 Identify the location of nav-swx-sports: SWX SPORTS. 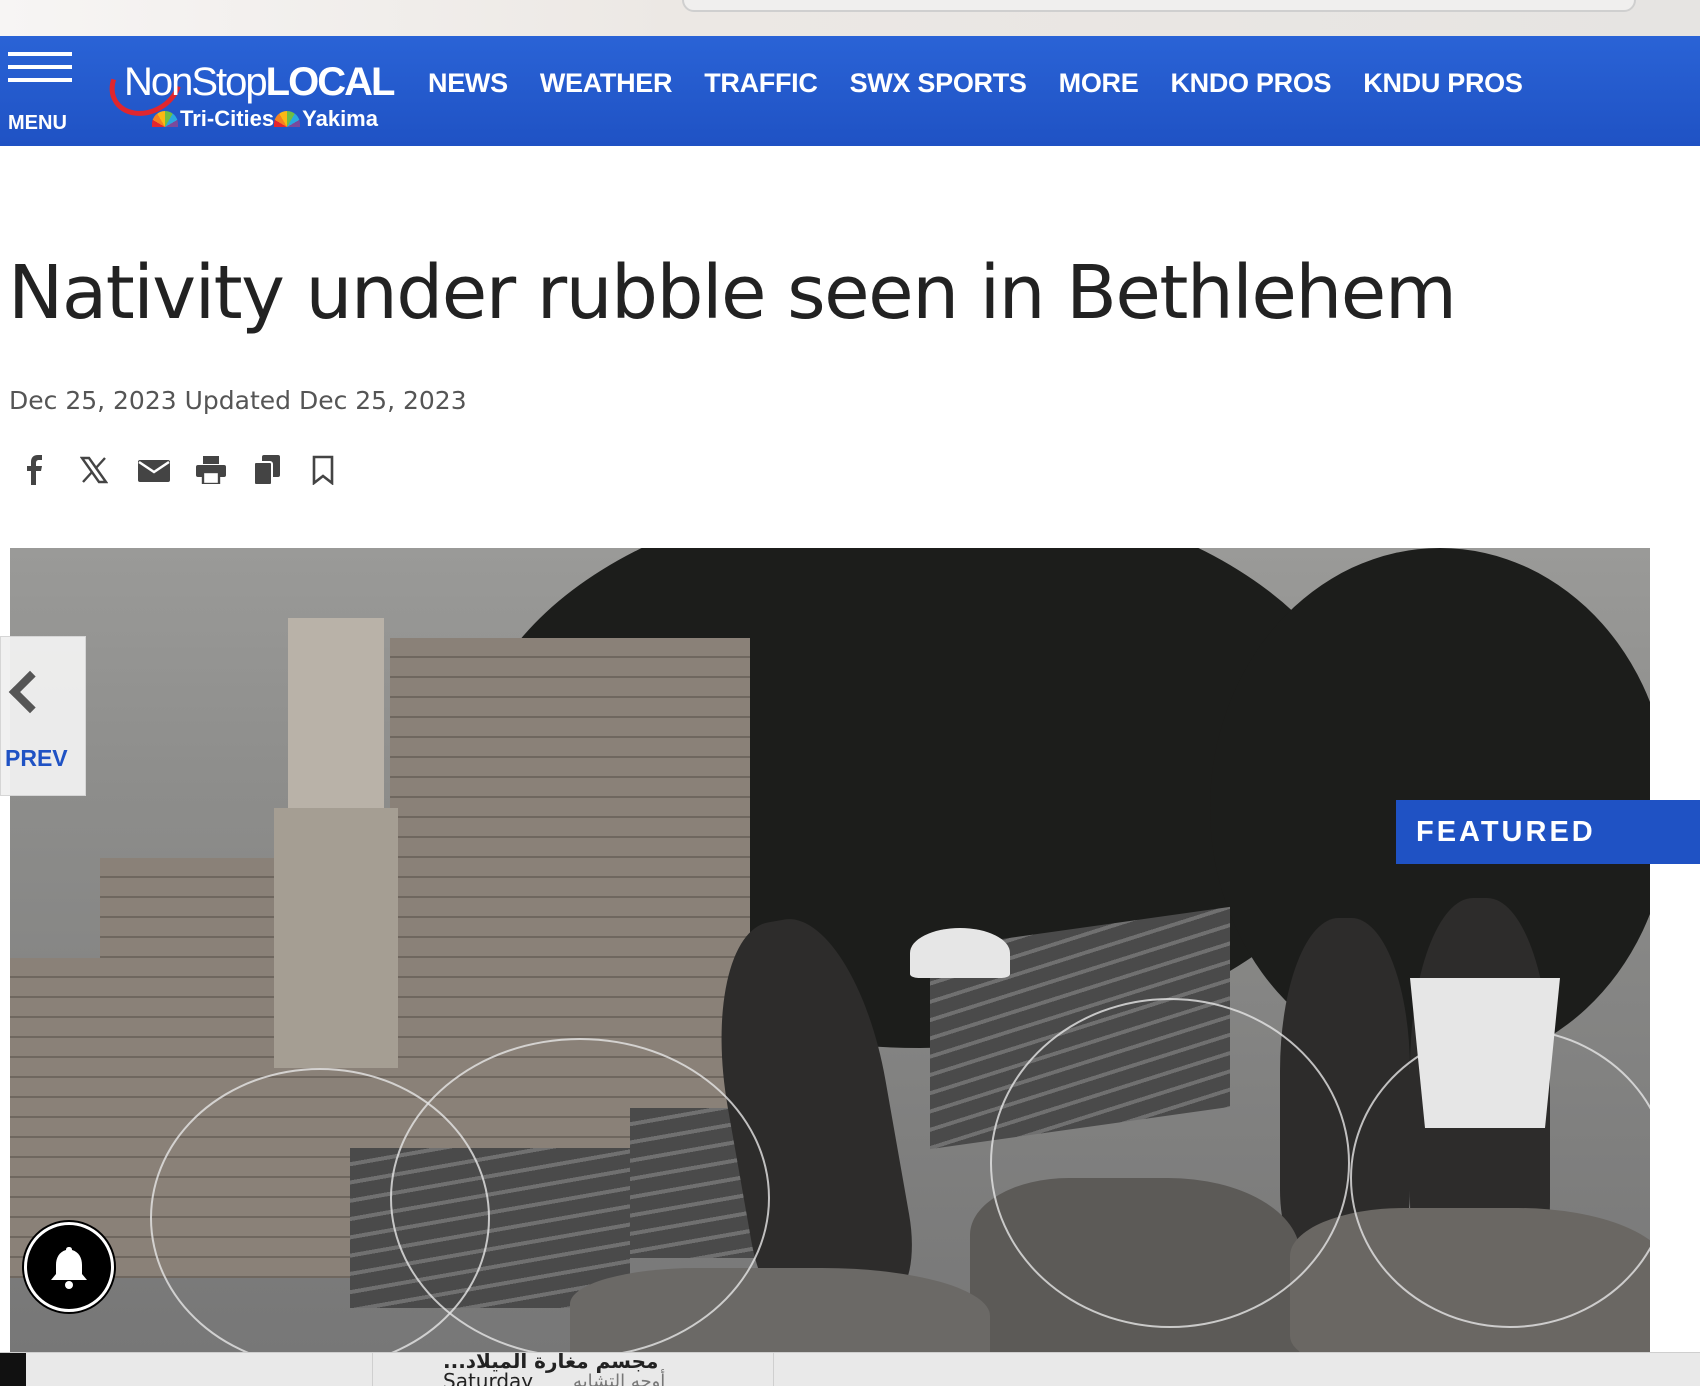
(938, 83).